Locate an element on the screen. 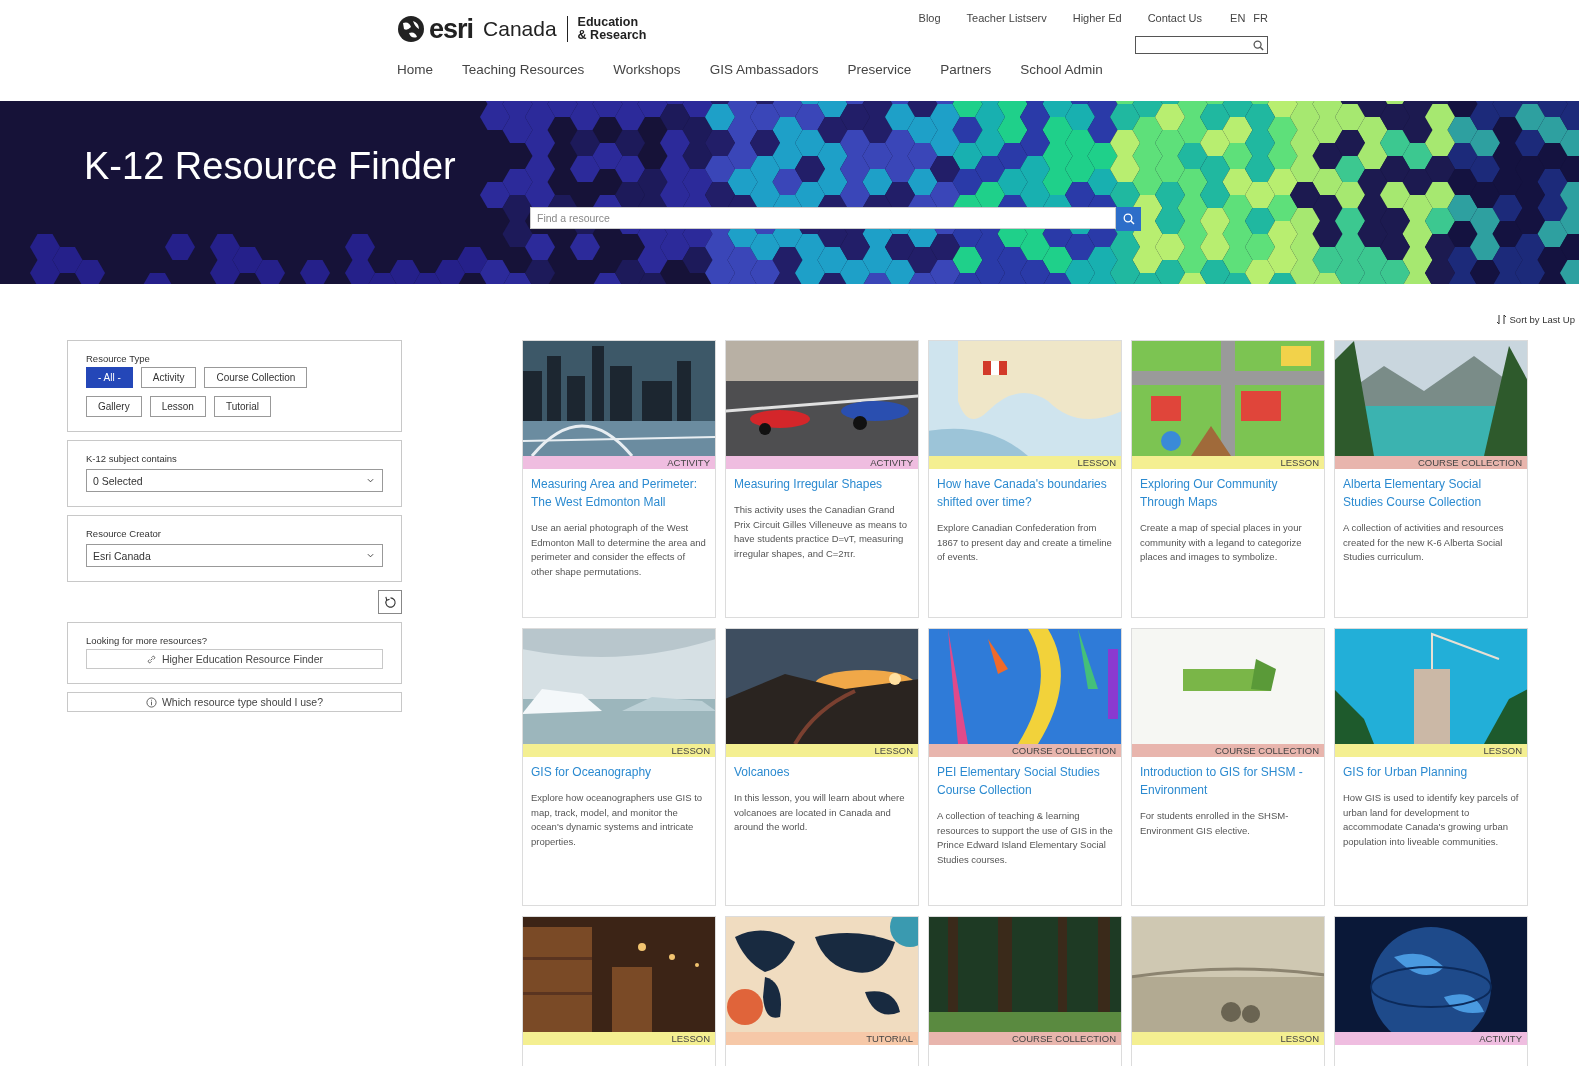 The height and width of the screenshot is (1066, 1579). card-title: GIS for Urban Planning is located at coordinates (1431, 772).